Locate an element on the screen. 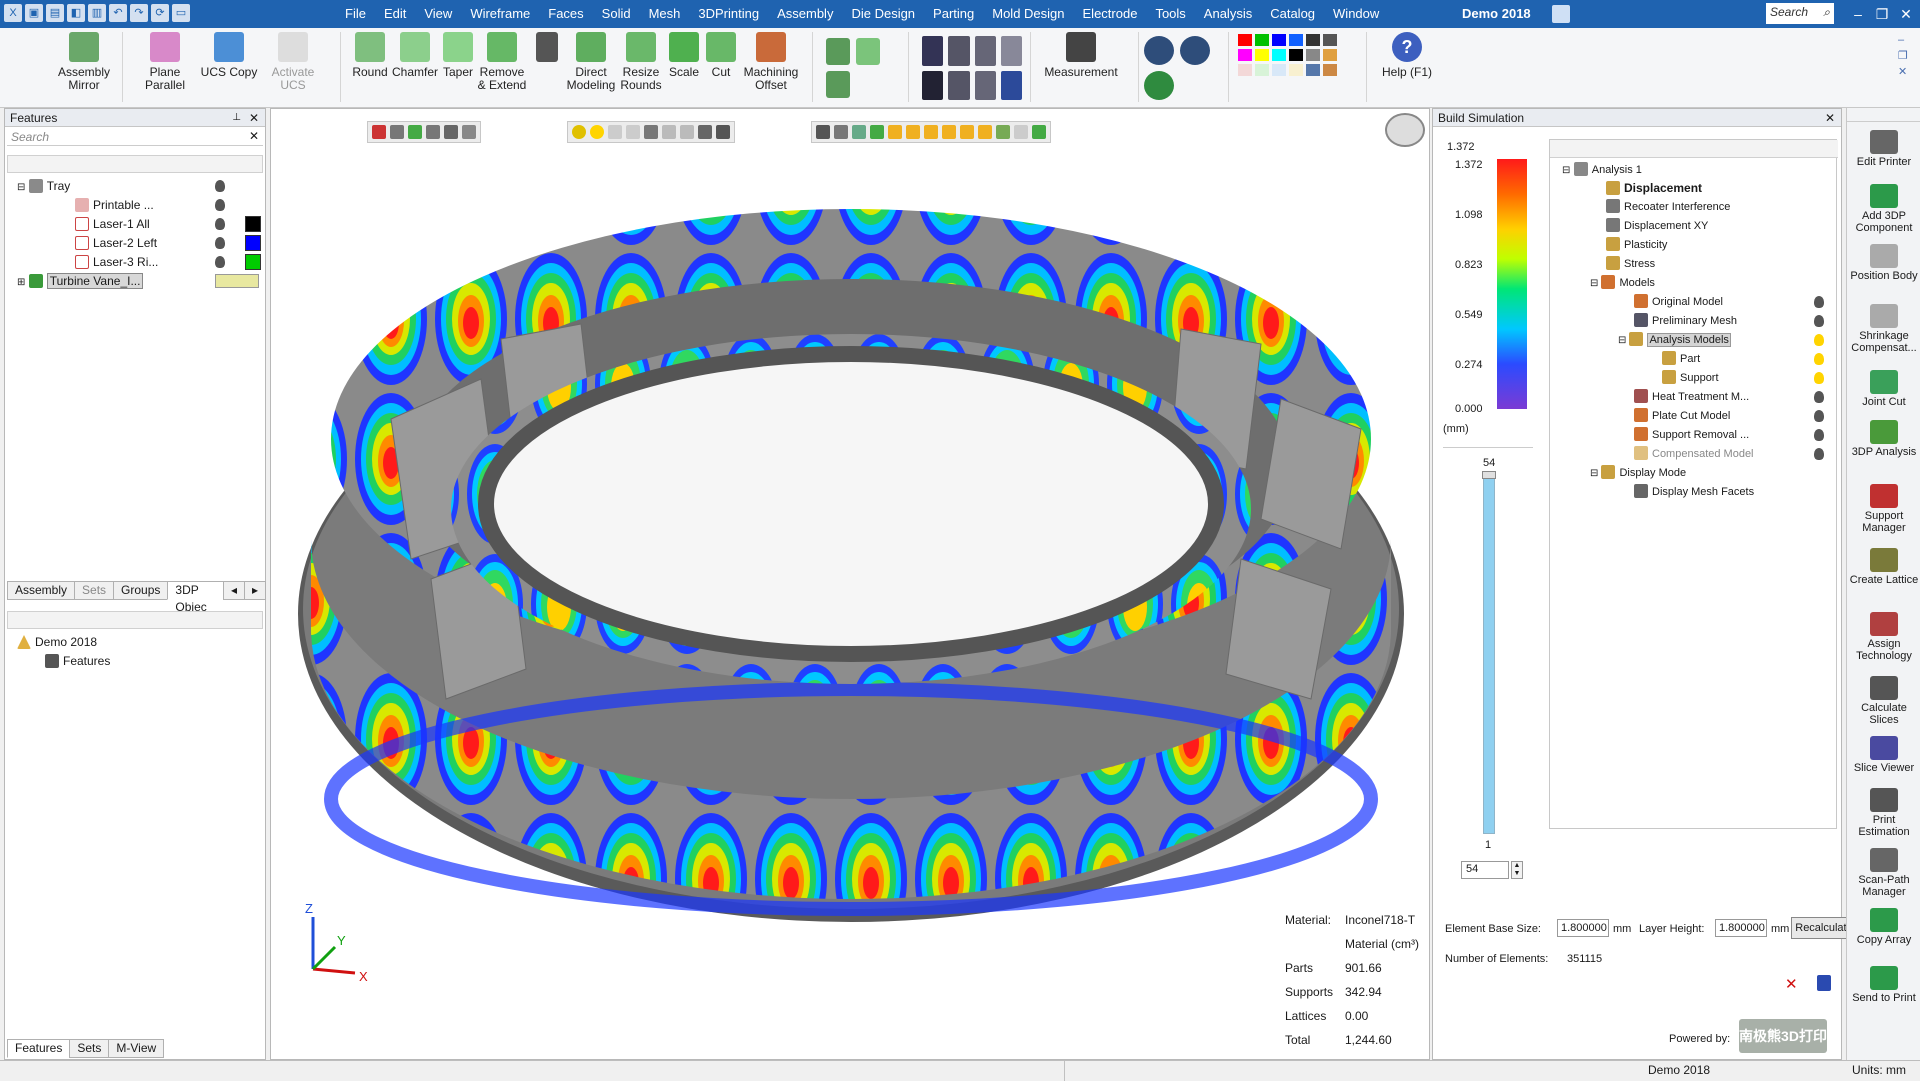 This screenshot has width=1920, height=1081. paint-brush-icon is located at coordinates (1330, 70).